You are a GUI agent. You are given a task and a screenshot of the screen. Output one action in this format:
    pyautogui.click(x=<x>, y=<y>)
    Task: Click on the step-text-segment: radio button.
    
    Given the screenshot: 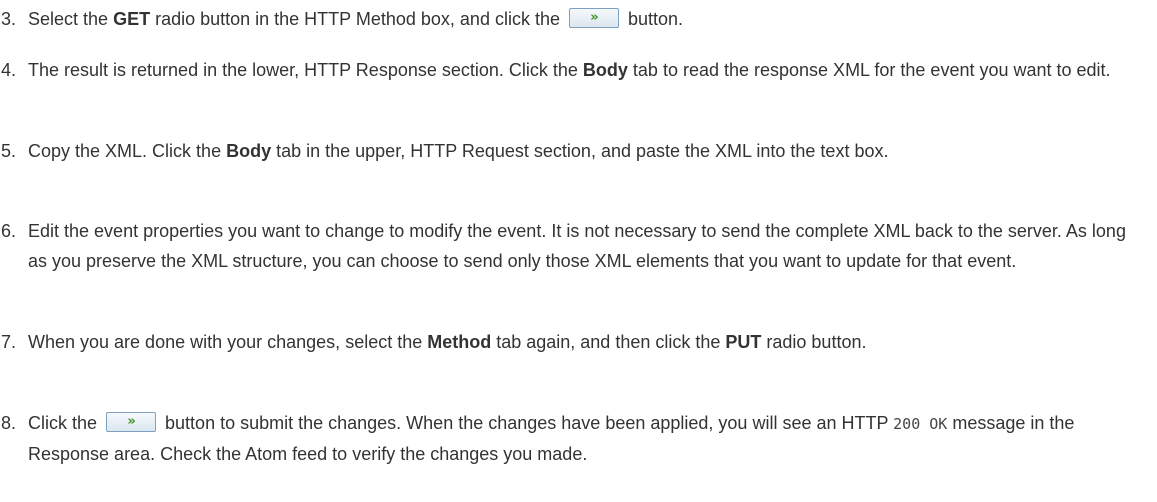 What is the action you would take?
    pyautogui.click(x=814, y=342)
    